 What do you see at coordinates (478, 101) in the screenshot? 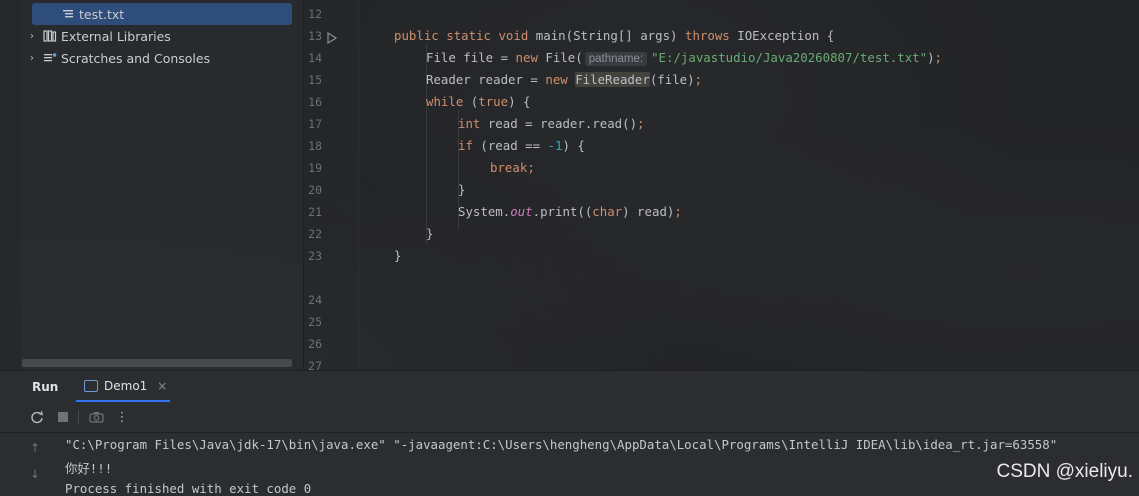
I see `code-line-16: while (true) {` at bounding box center [478, 101].